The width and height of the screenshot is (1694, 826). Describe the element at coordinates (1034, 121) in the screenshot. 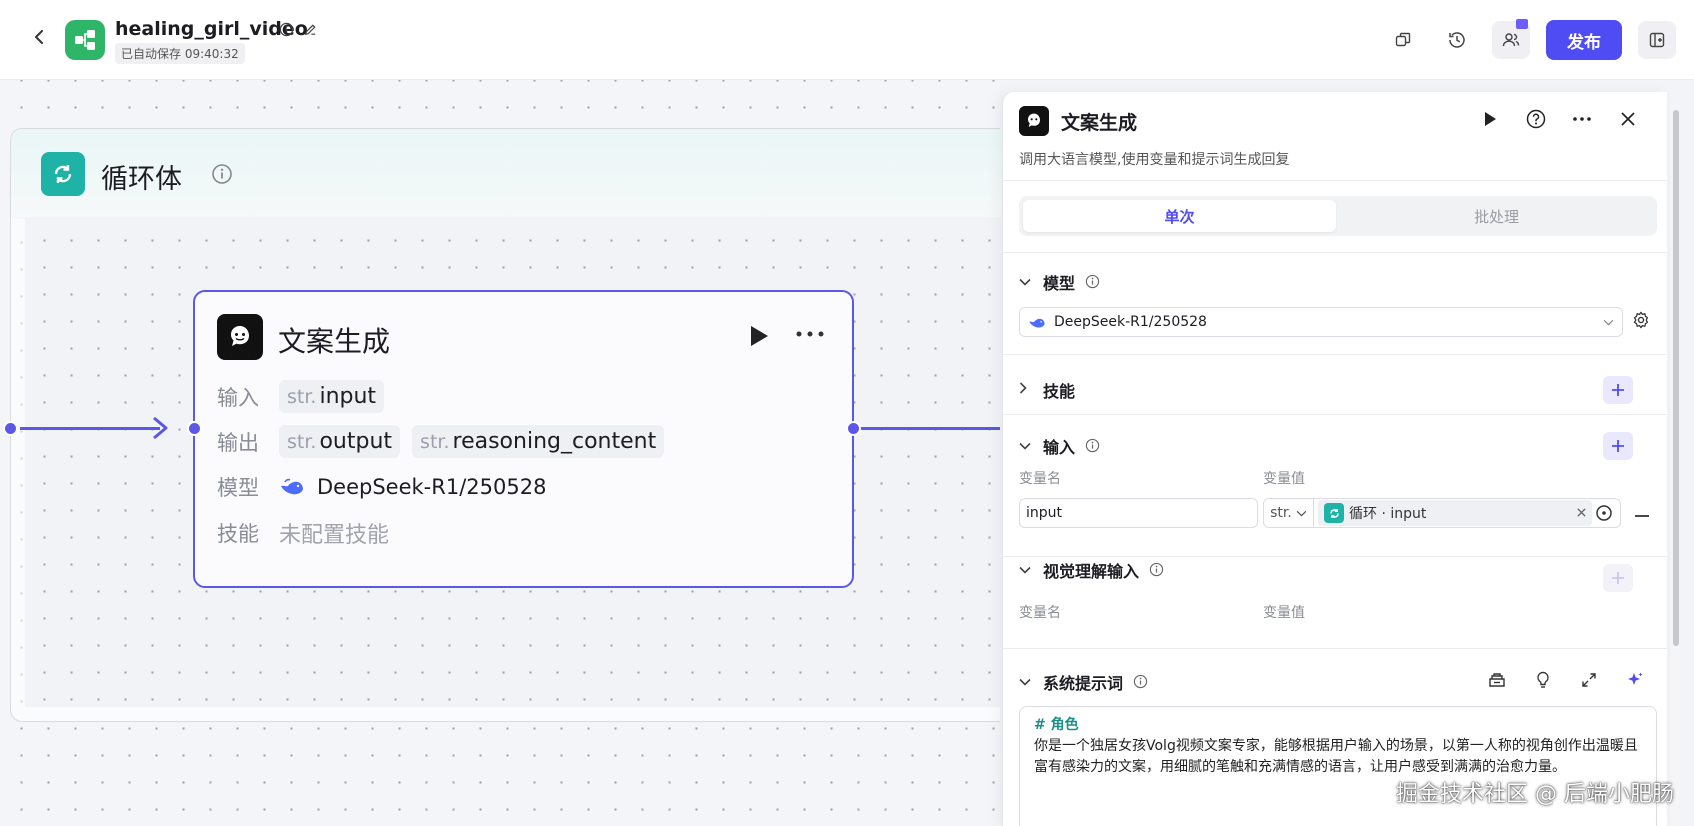

I see `llm-node-icon` at that location.